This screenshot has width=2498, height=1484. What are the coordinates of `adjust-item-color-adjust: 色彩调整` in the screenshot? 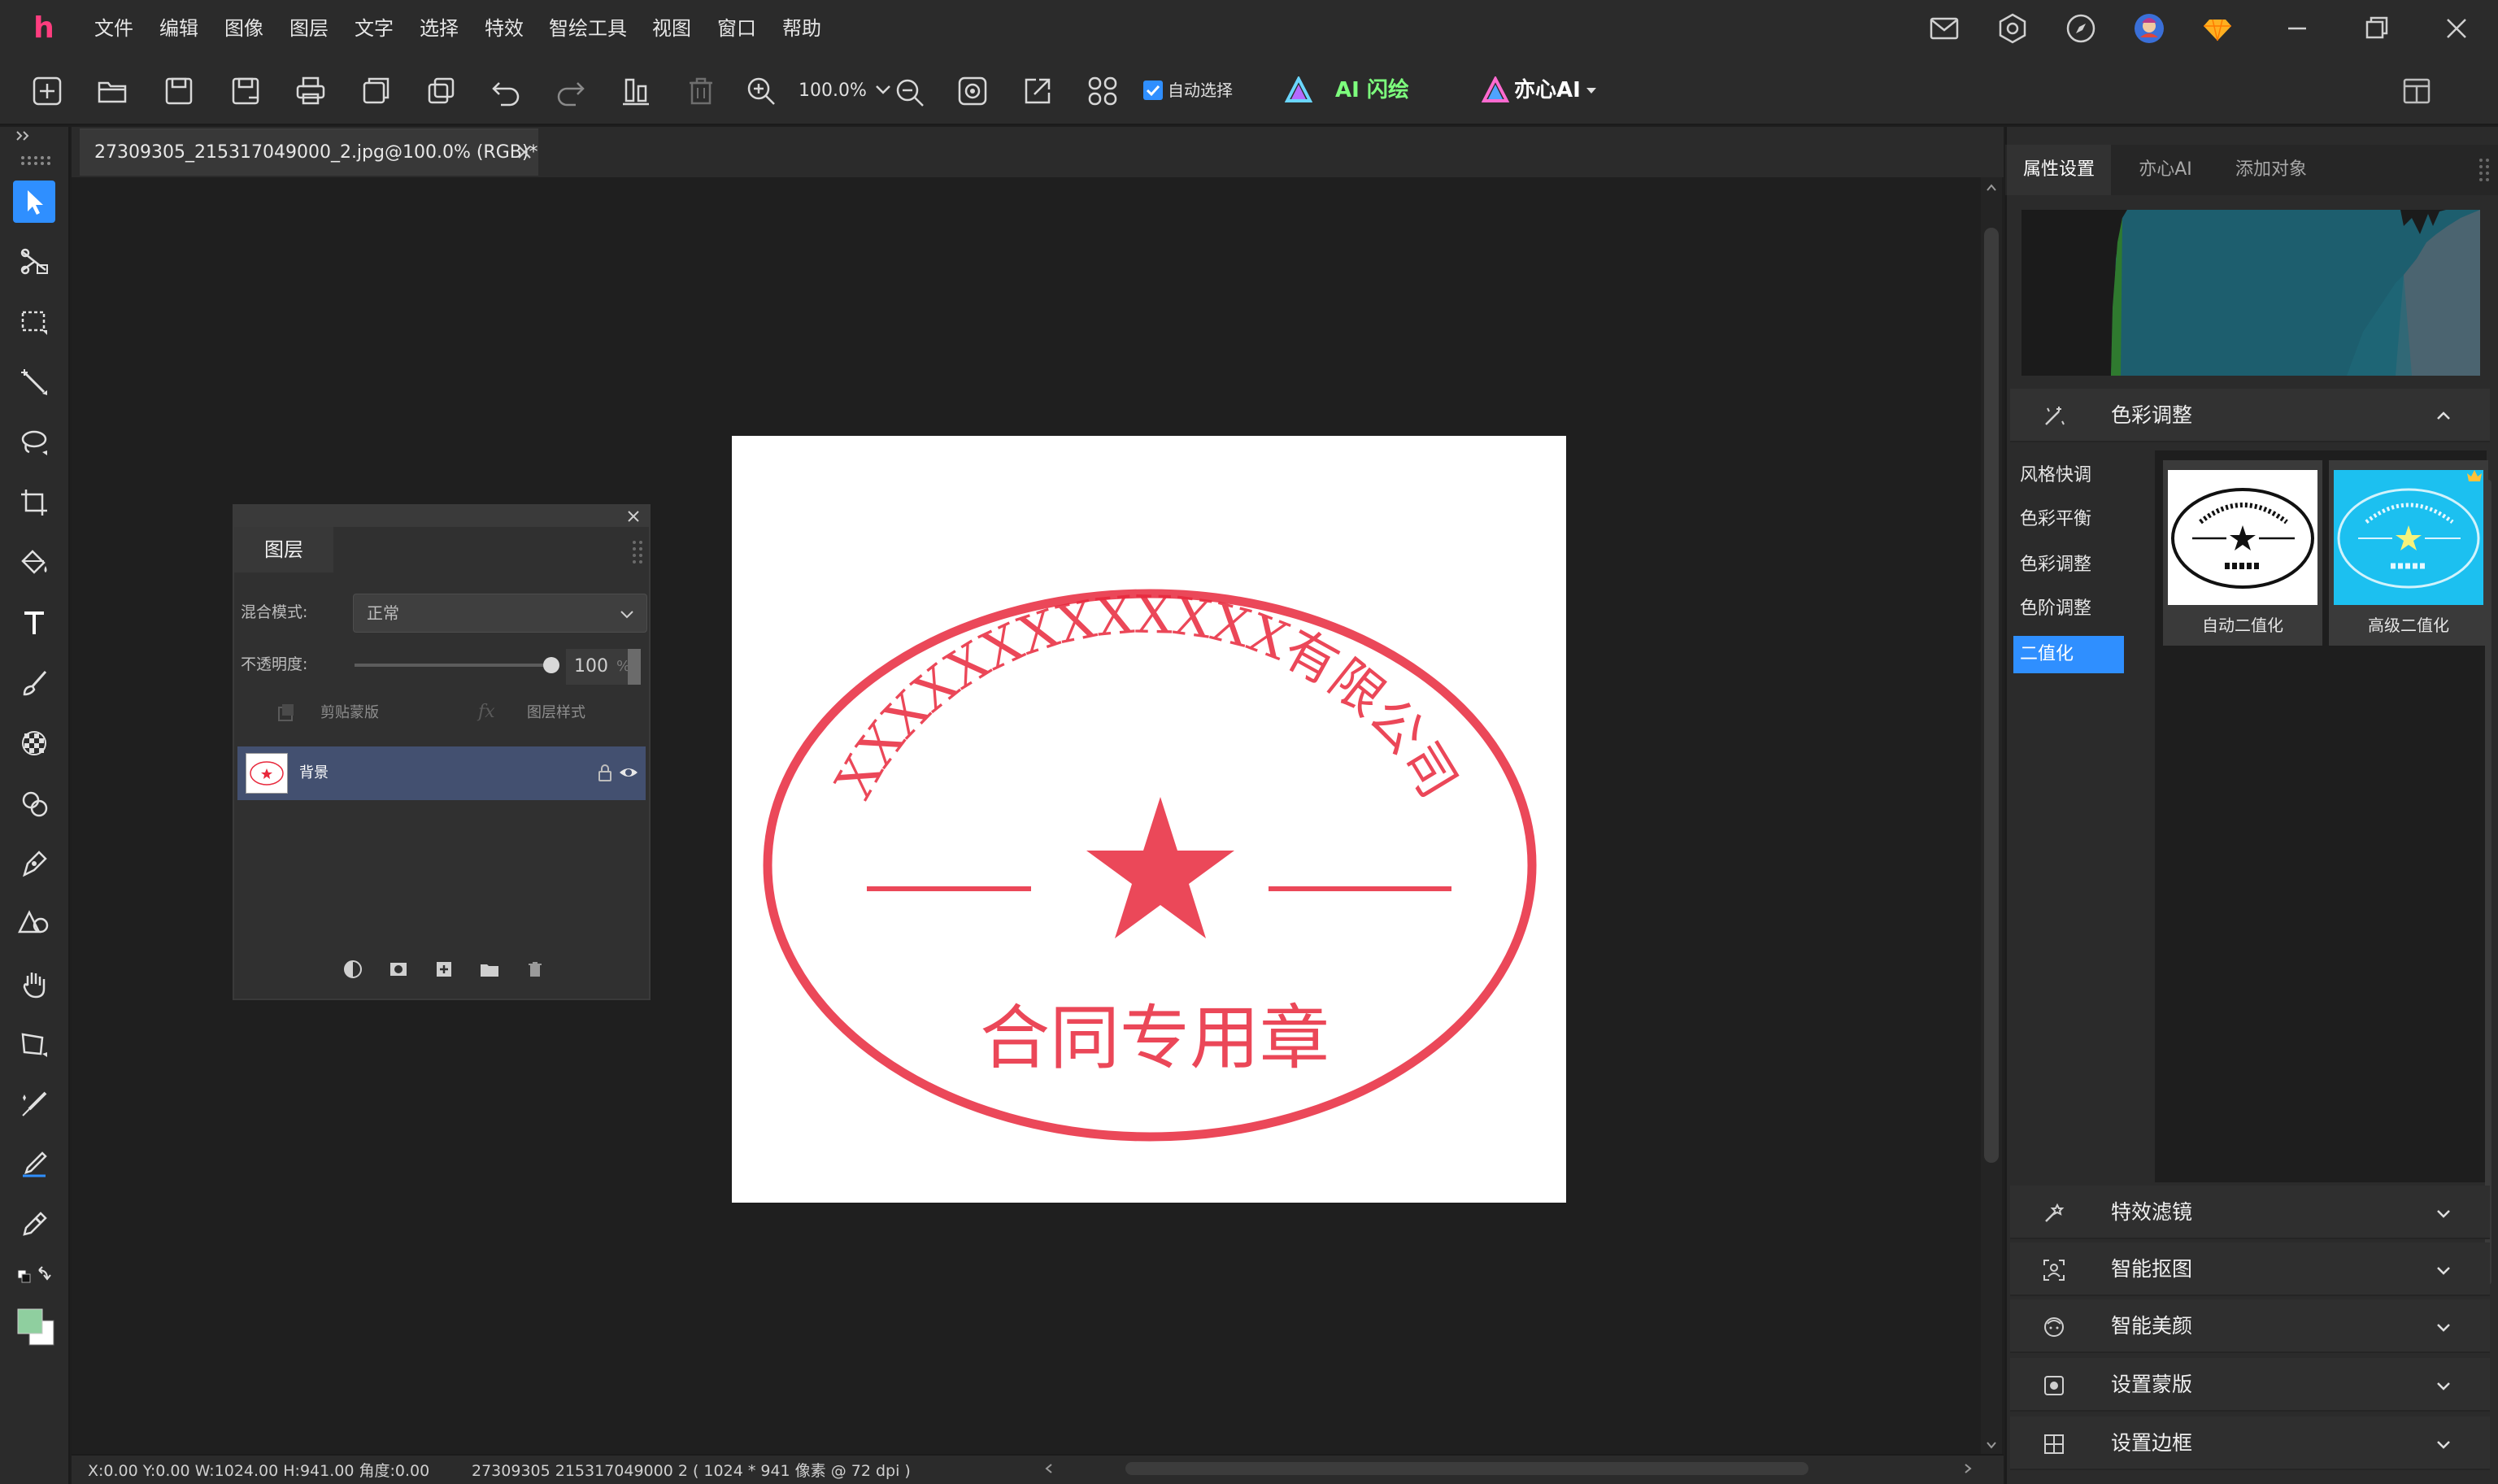 It's located at (2068, 565).